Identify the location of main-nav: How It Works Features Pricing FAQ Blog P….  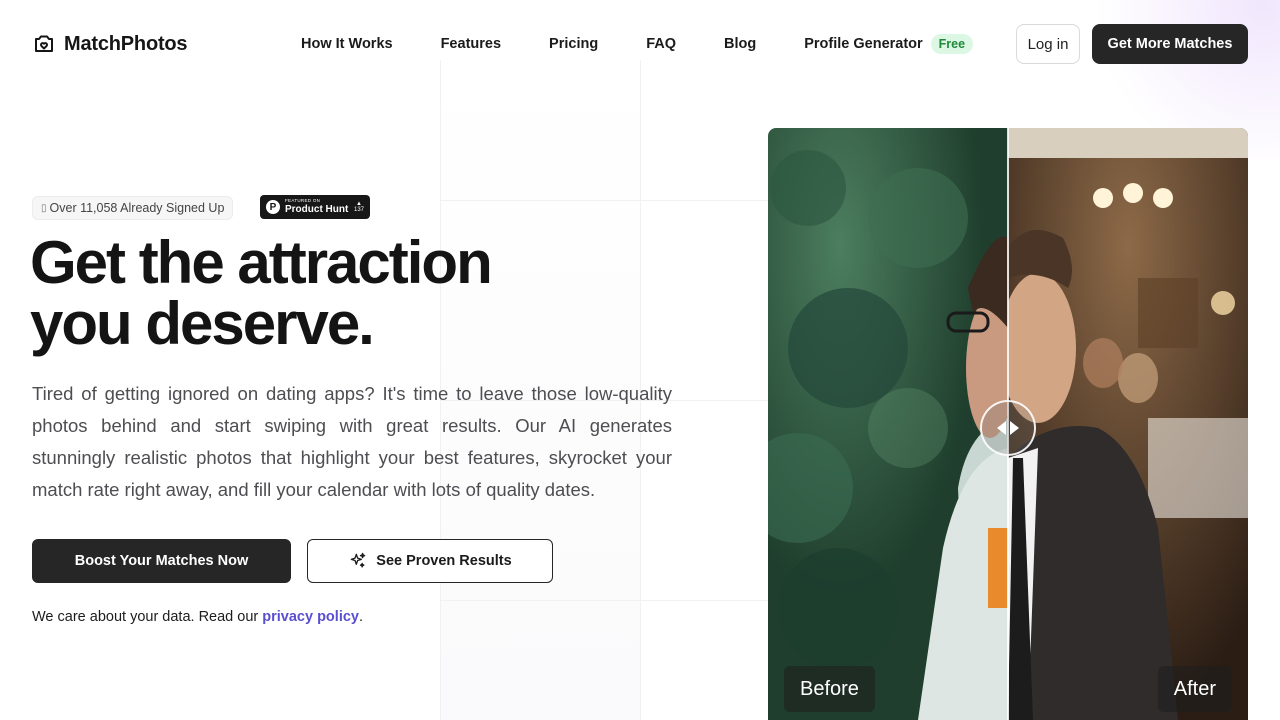
(637, 44).